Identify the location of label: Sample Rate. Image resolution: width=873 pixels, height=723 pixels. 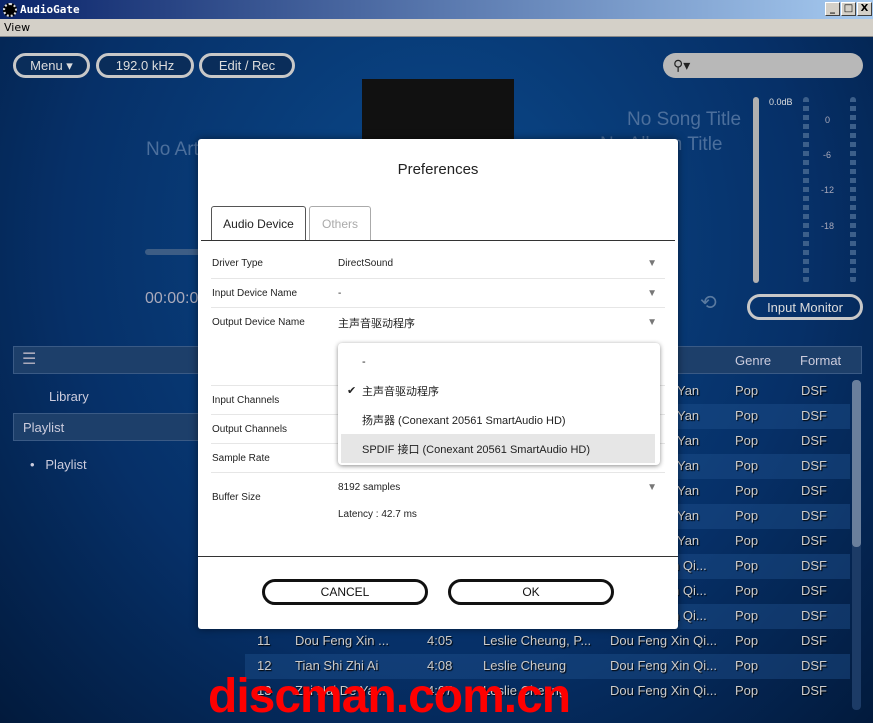
(241, 458).